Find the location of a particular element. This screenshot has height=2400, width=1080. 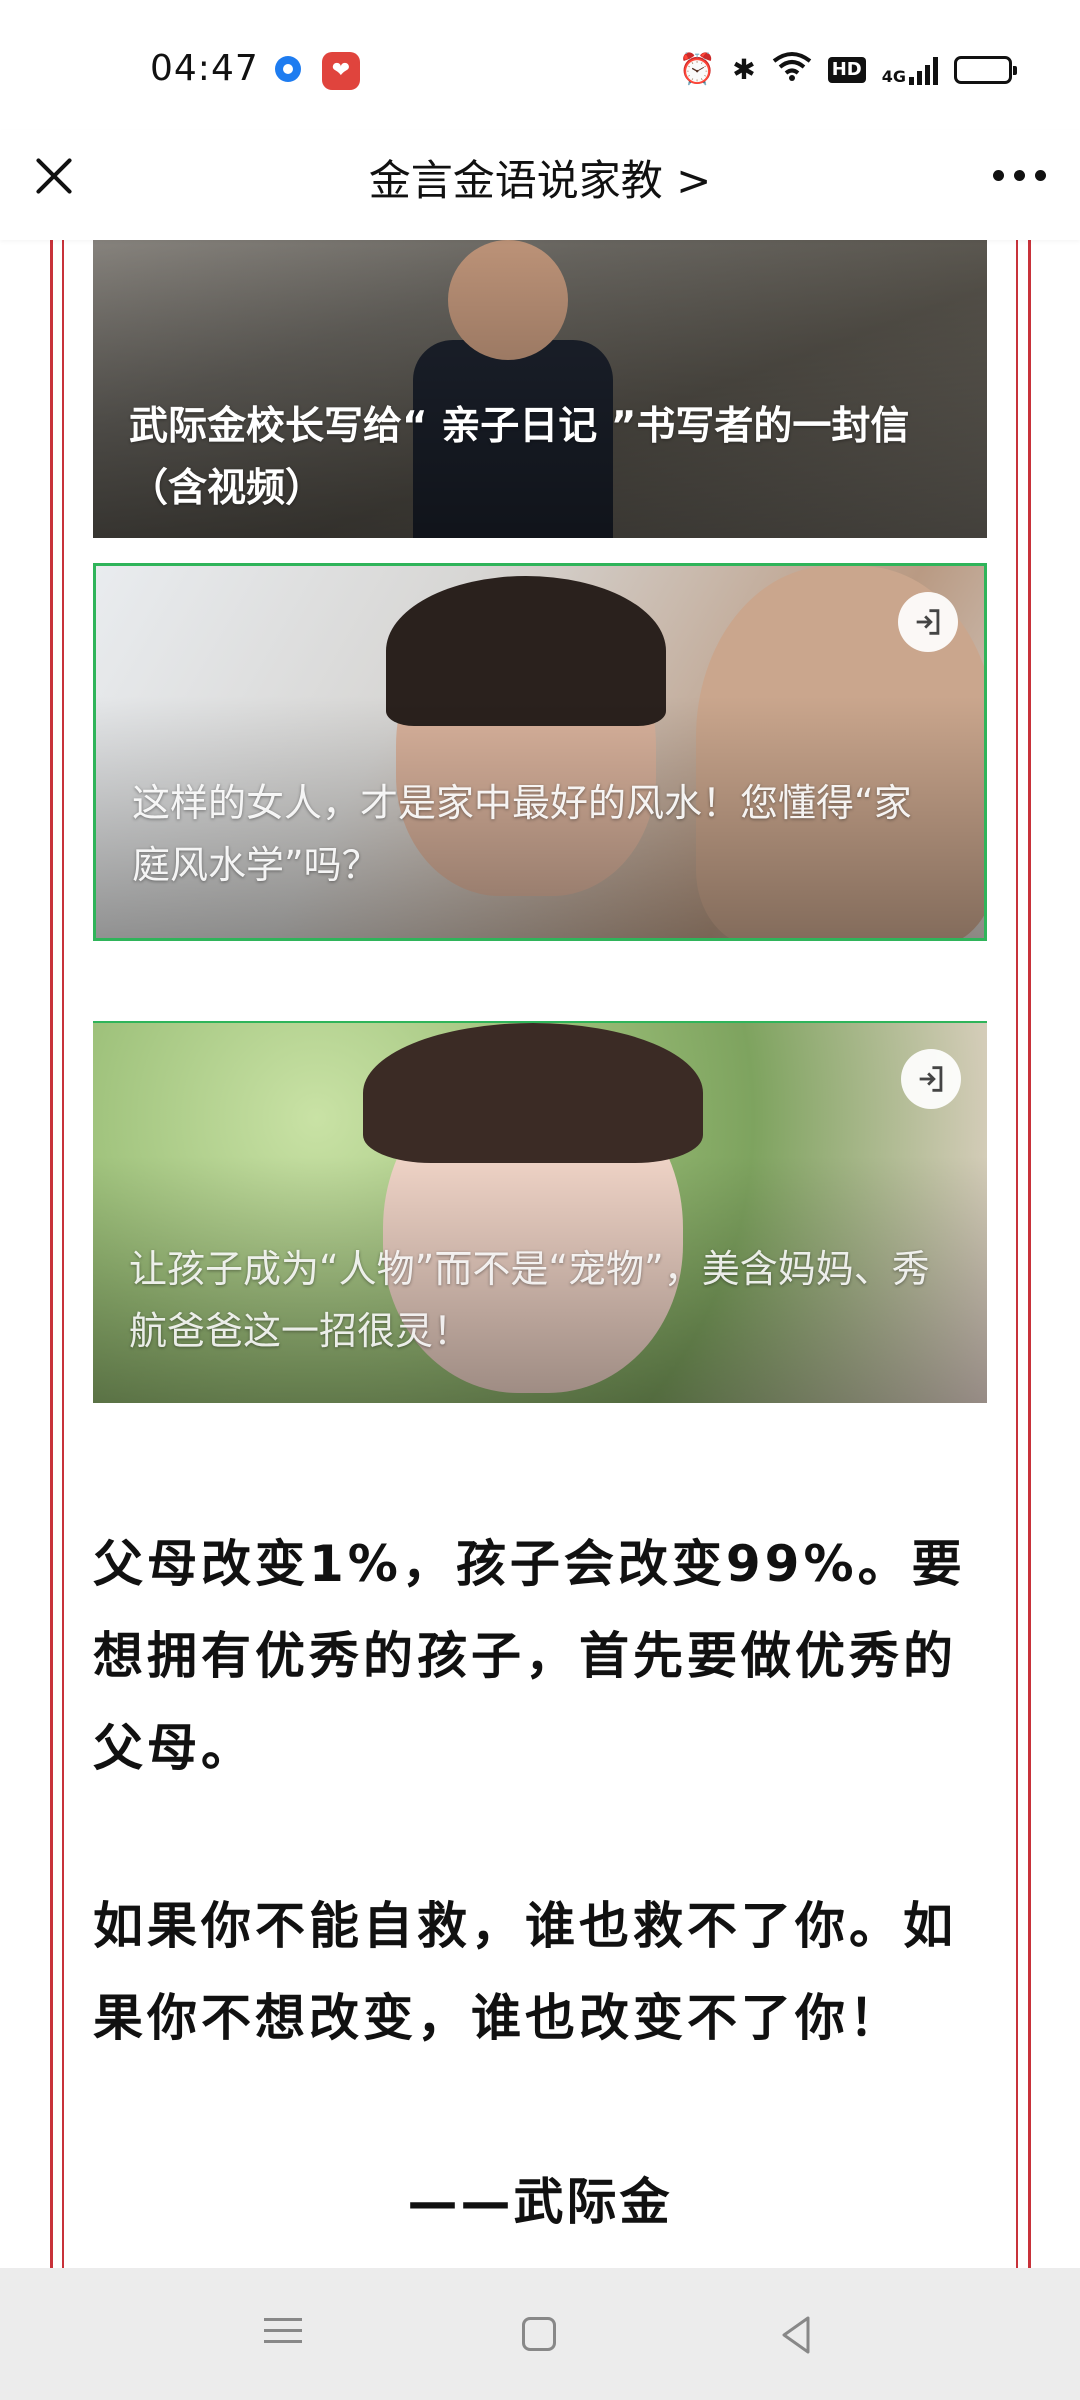

article-card: 让孩子成为“人物”而不是“宠物”，美含妈妈、秀航爸爸这一招很灵！ is located at coordinates (540, 1212).